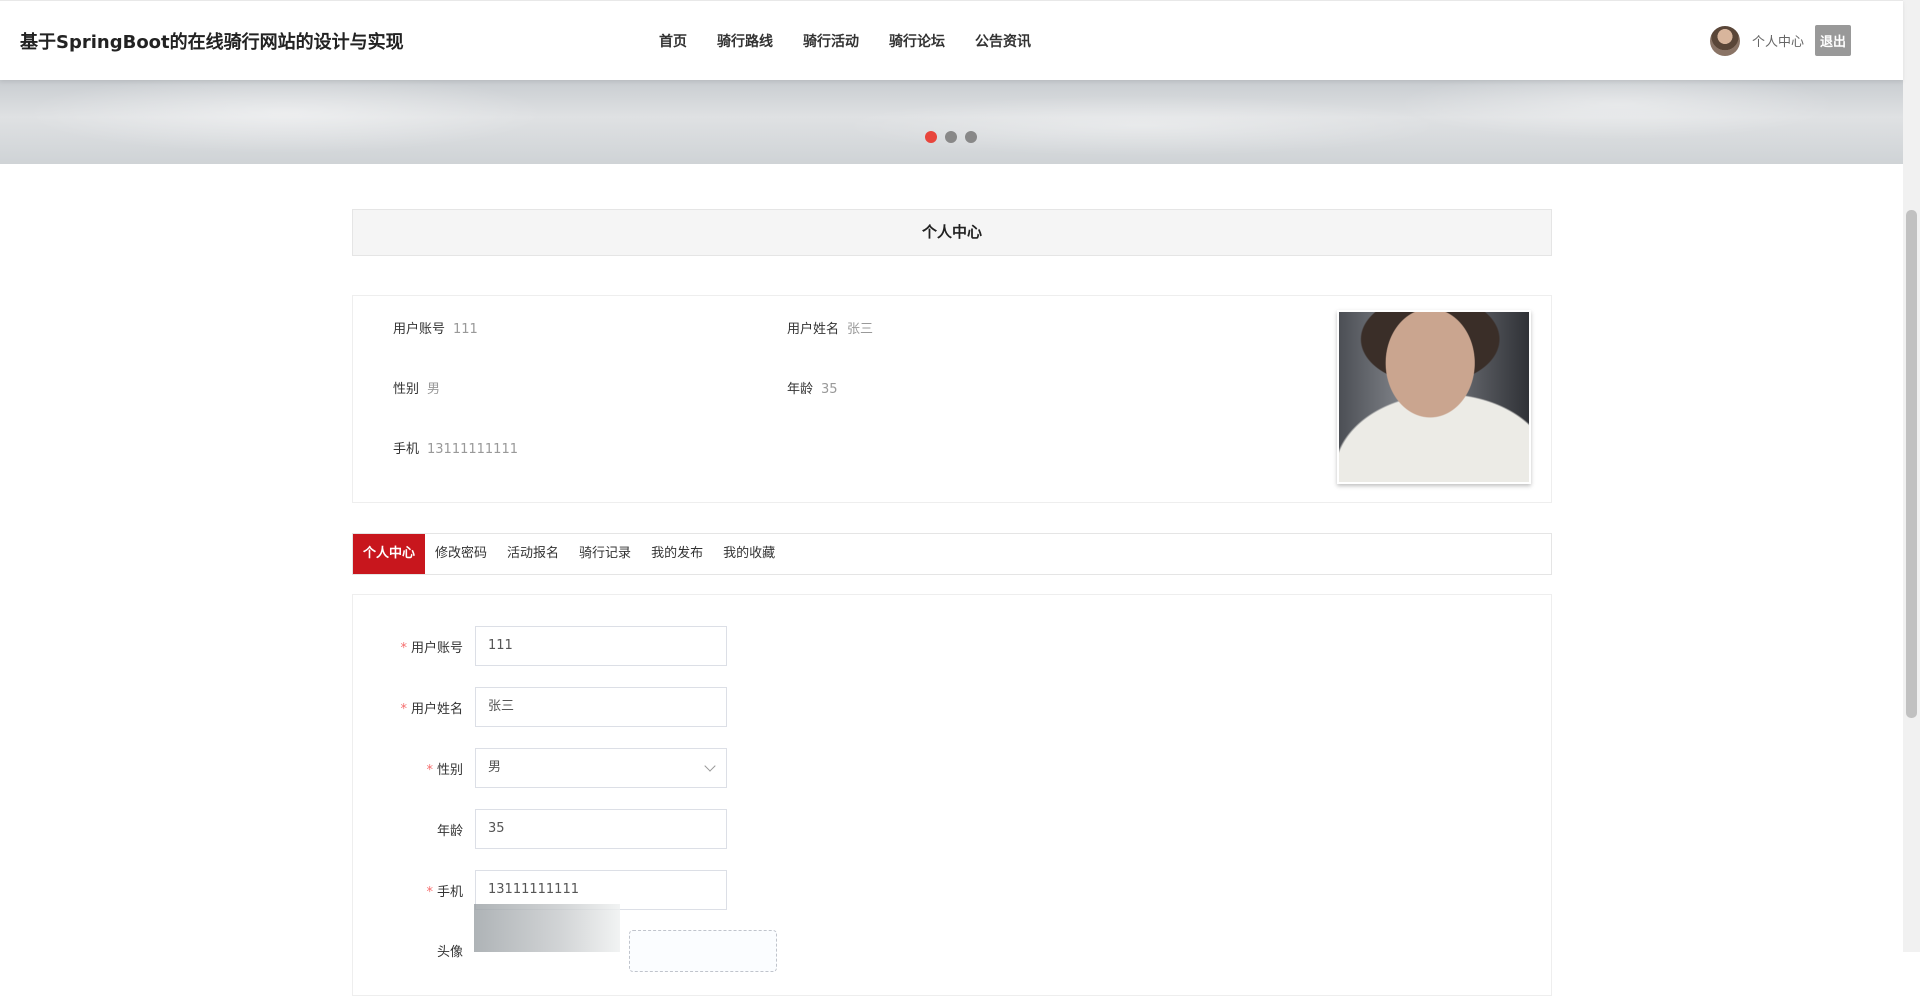  Describe the element at coordinates (431, 648) in the screenshot. I see `account-field-label: * 用户账号` at that location.